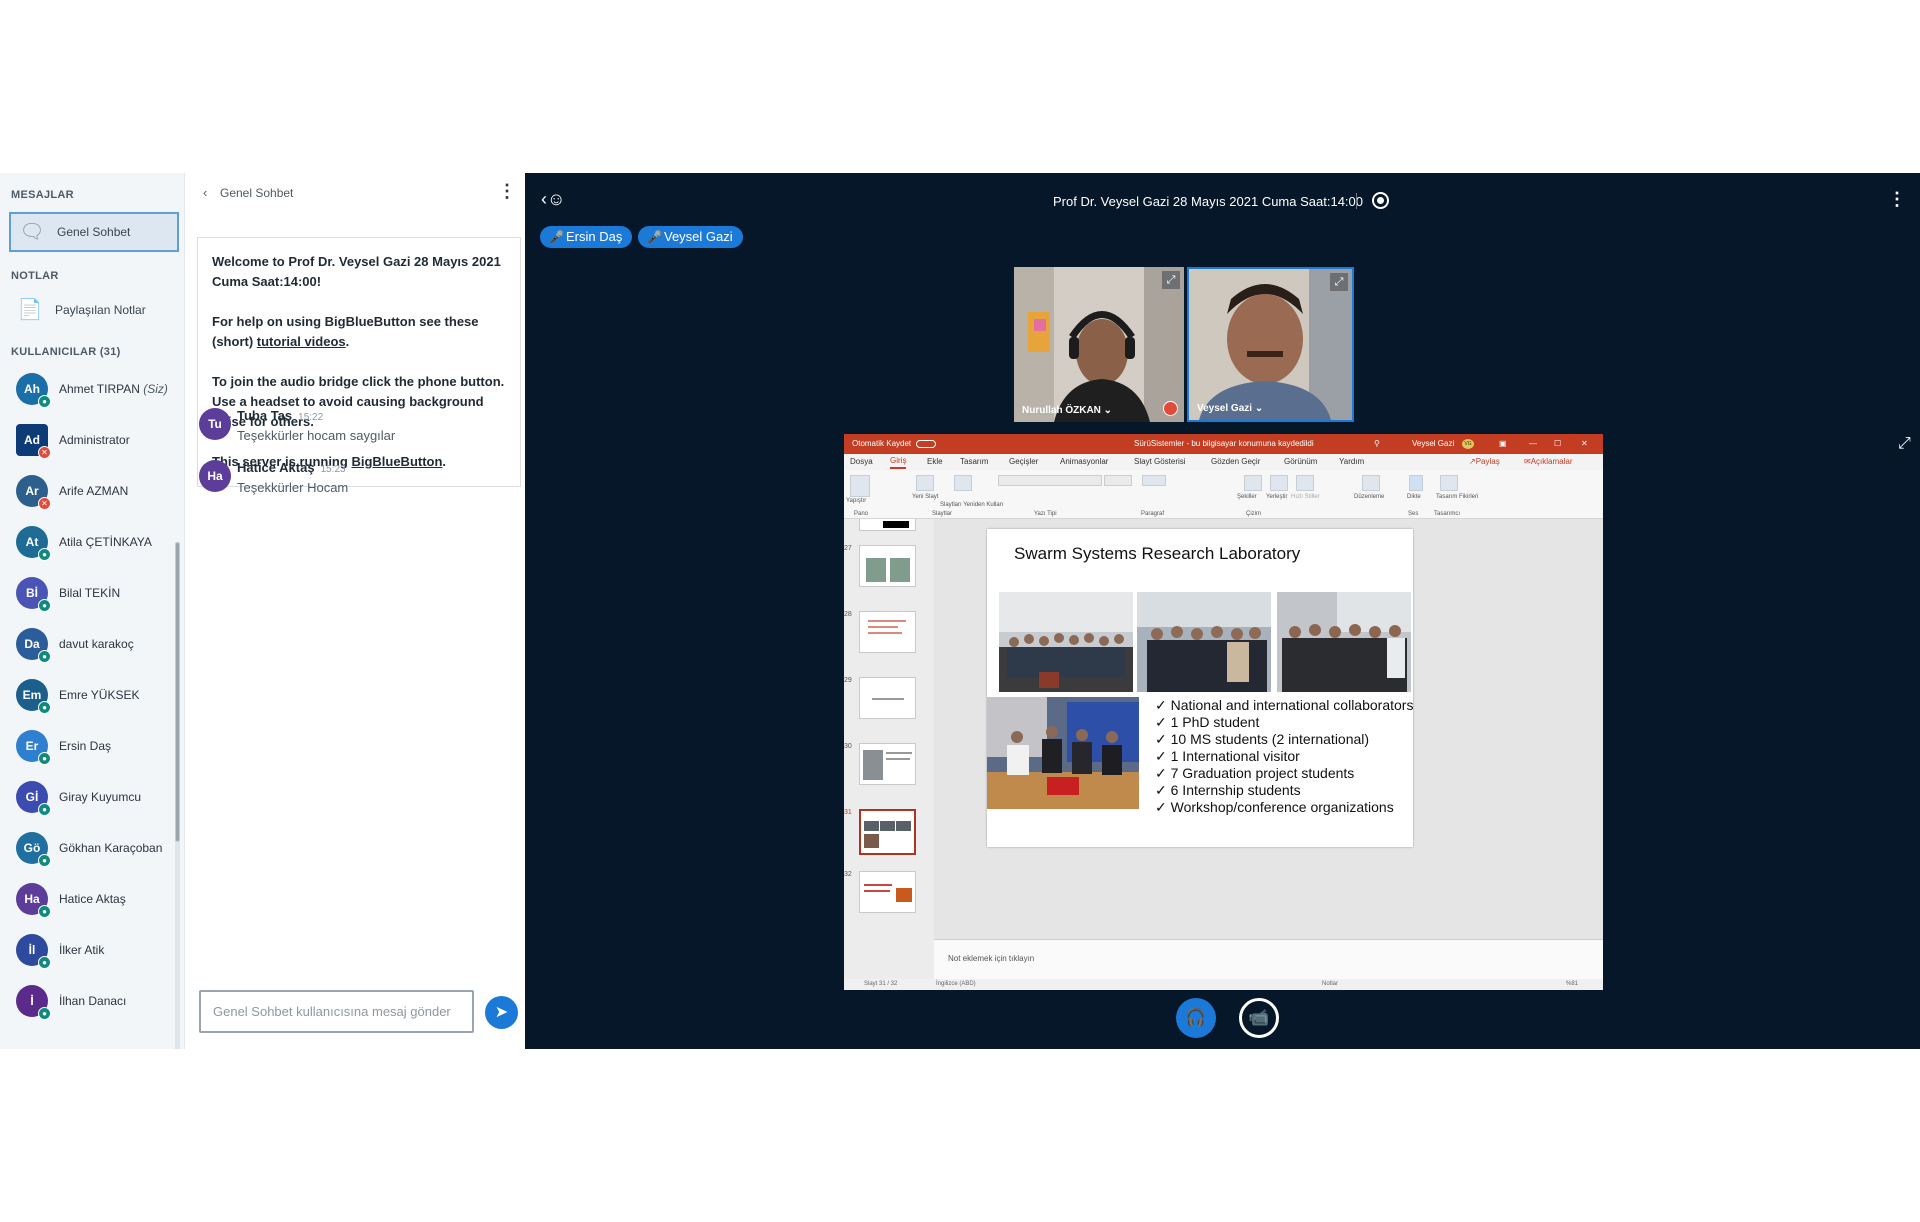 This screenshot has width=1920, height=1222. What do you see at coordinates (1279, 483) in the screenshot?
I see `arrange-icon` at bounding box center [1279, 483].